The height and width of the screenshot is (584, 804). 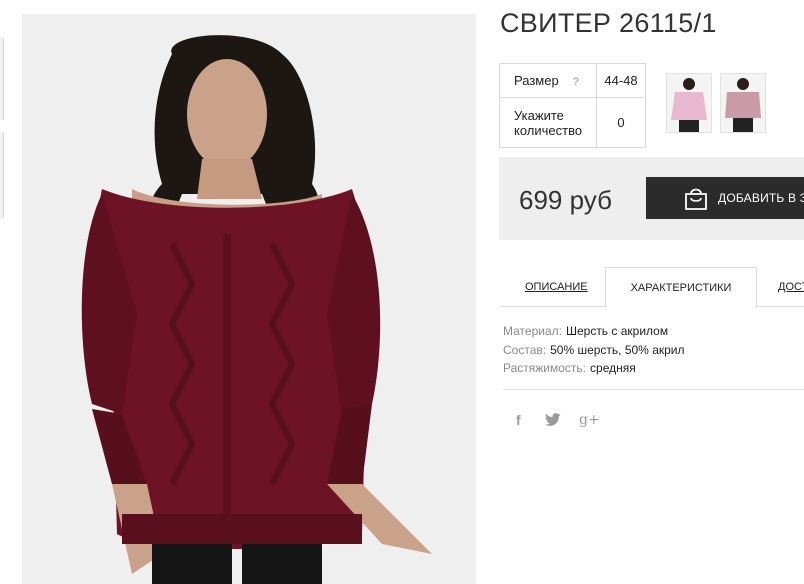 I want to click on color-swatch-pink, so click(x=689, y=103).